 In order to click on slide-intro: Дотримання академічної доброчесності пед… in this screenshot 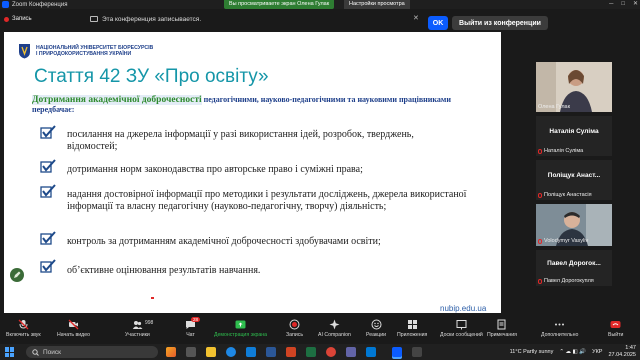, I will do `click(252, 105)`.